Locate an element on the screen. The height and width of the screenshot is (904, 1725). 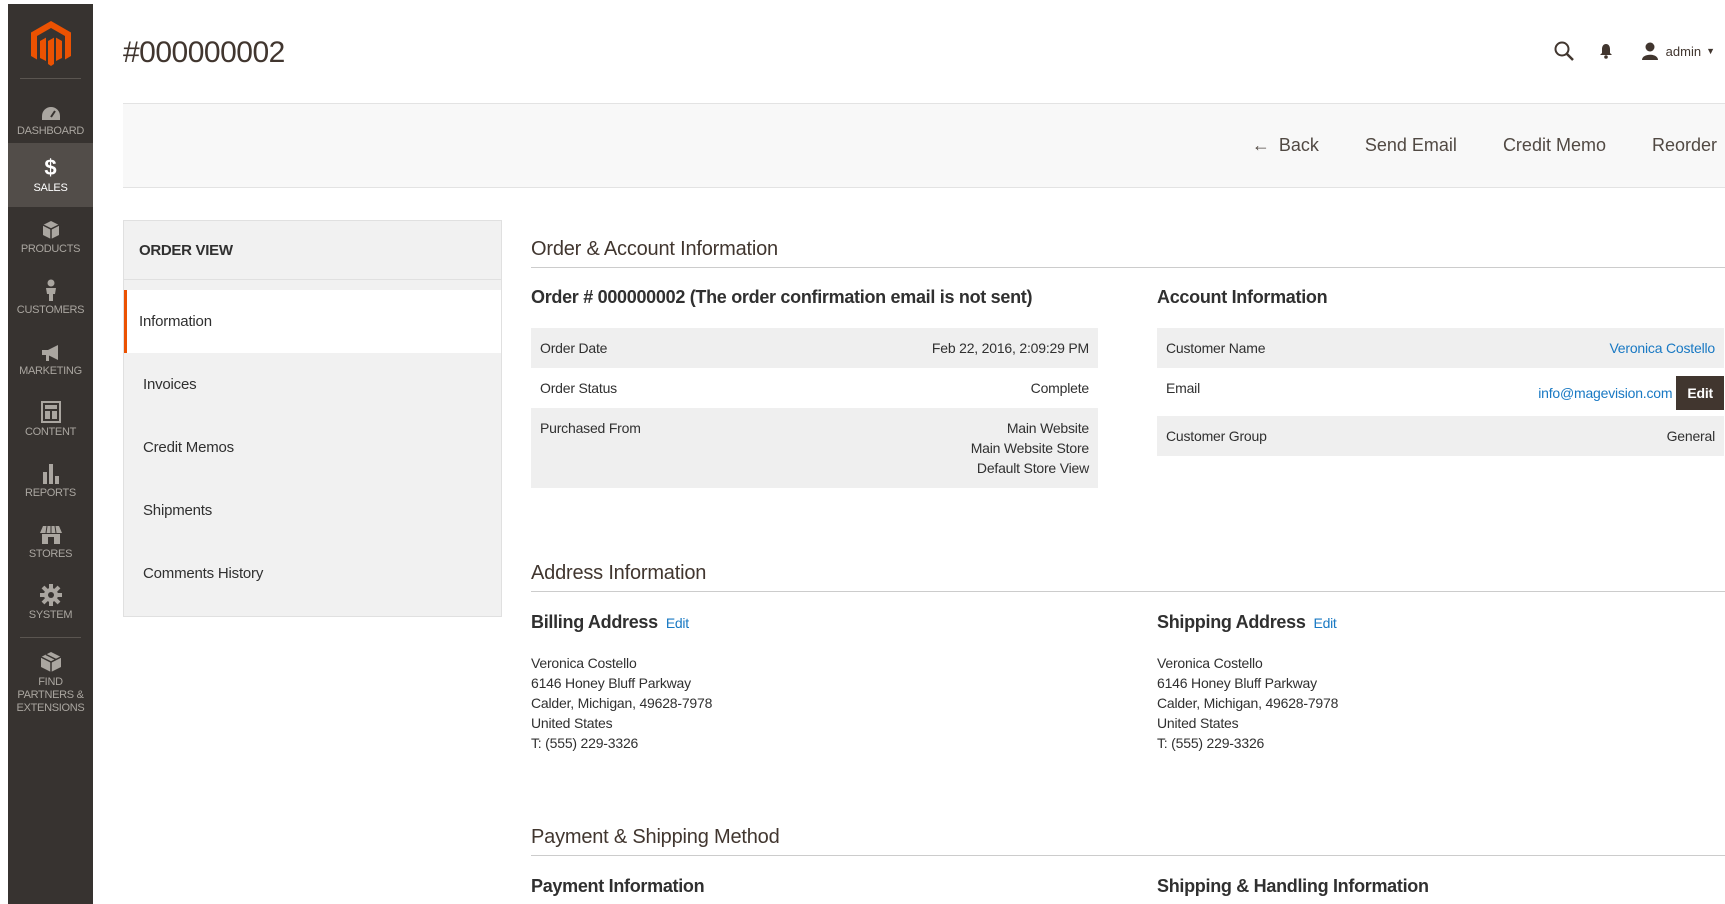
billing-address-heading: Billing Address Edit is located at coordinates (610, 622).